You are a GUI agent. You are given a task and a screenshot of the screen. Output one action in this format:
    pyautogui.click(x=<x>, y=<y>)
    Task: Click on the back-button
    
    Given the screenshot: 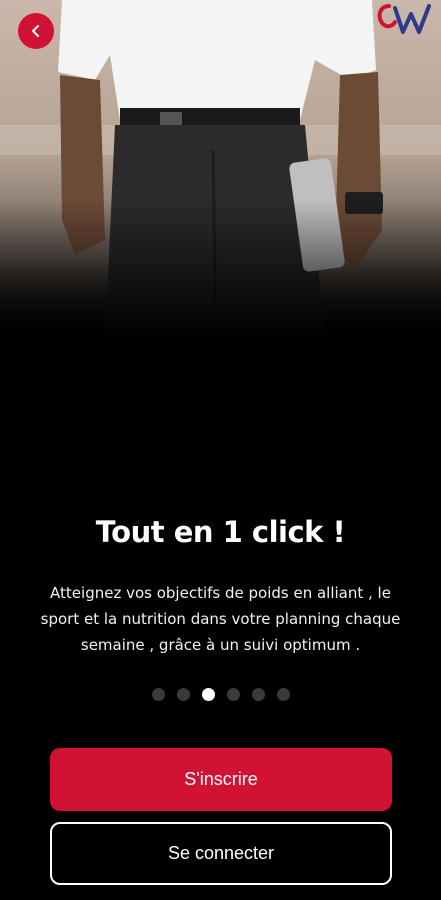 What is the action you would take?
    pyautogui.click(x=36, y=31)
    